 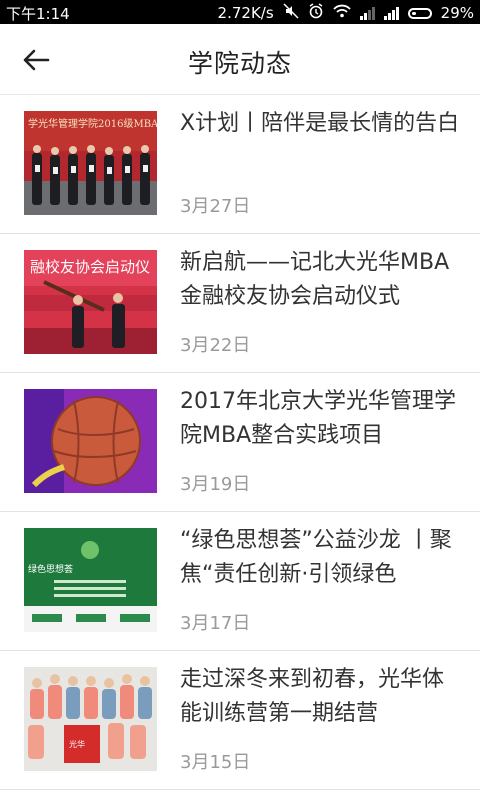 I want to click on network-speed: 2.72K/s, so click(x=245, y=13).